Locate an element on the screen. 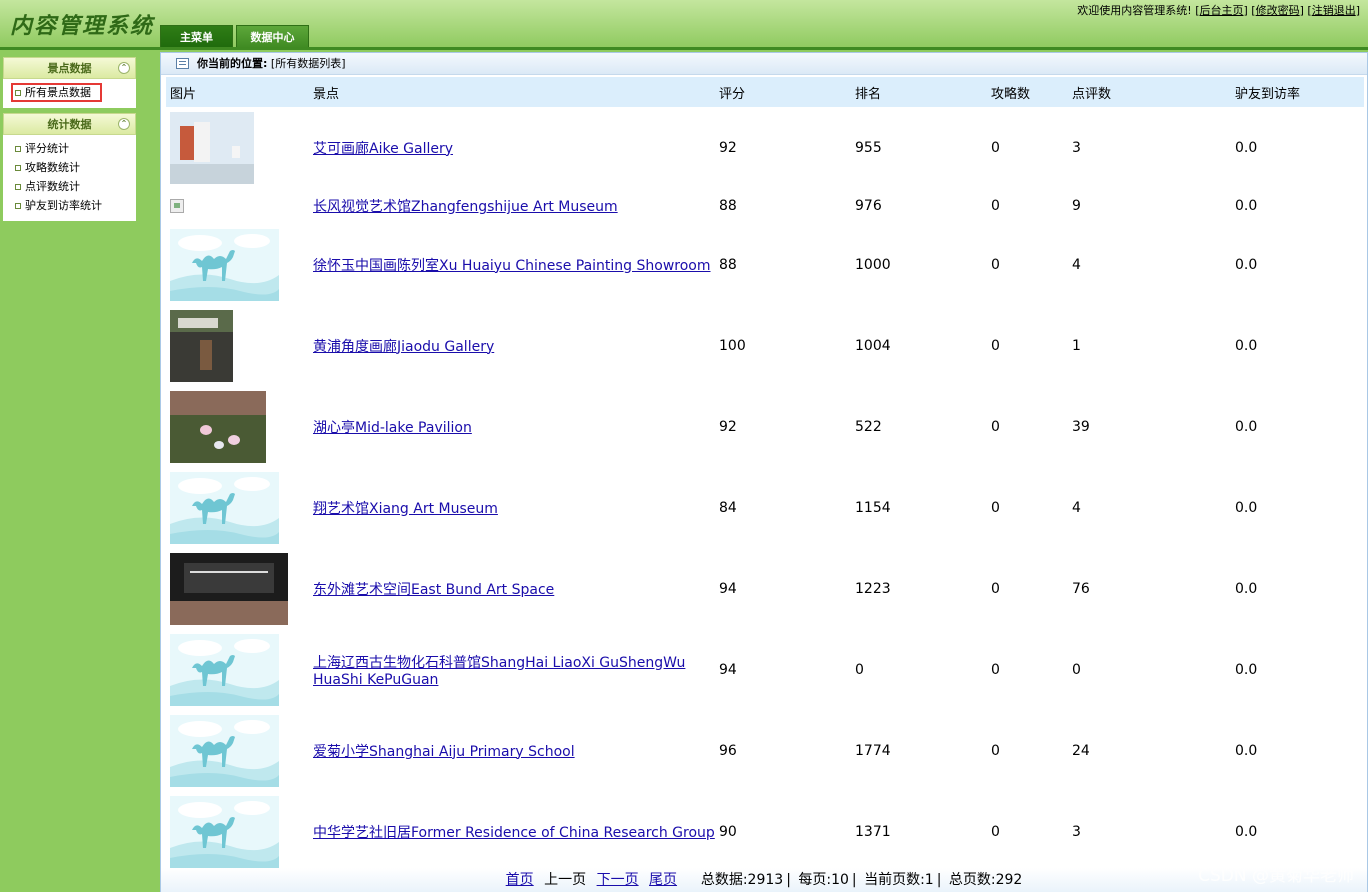 This screenshot has width=1368, height=892. reviews-cell: 24 is located at coordinates (1081, 750).